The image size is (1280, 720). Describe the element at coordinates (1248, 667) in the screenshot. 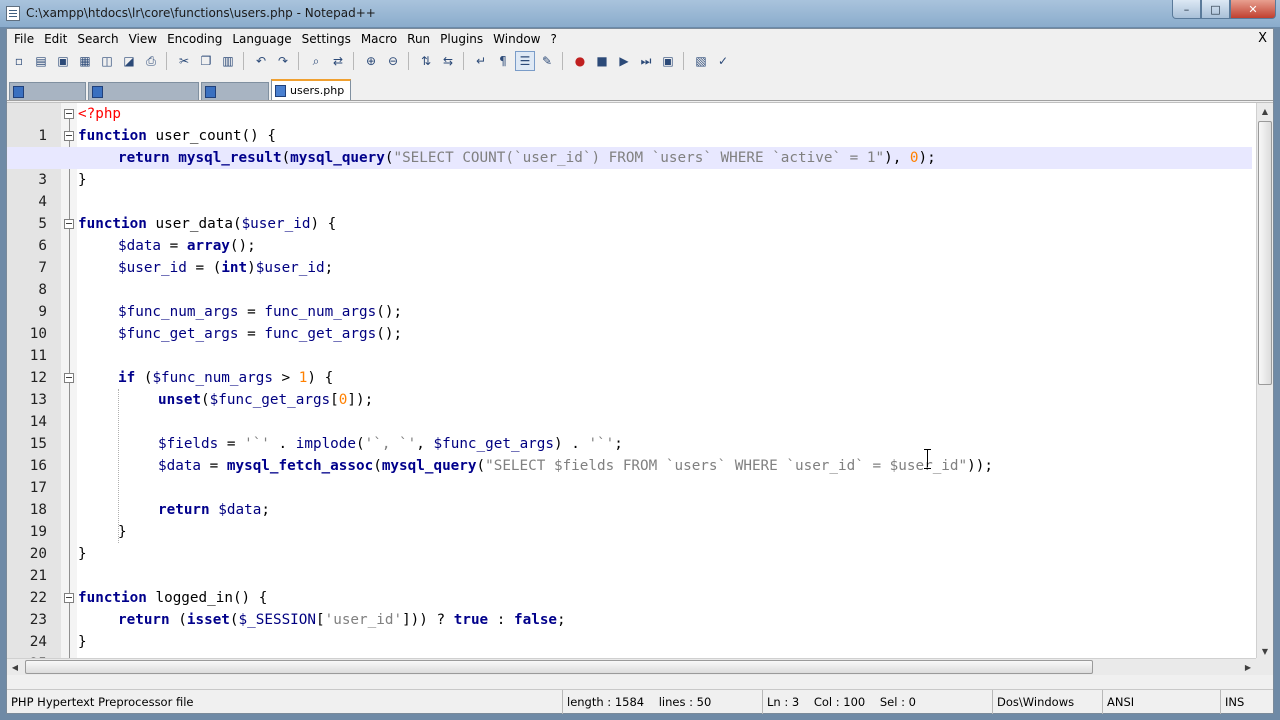

I see `scroll-right-icon: ▶` at that location.